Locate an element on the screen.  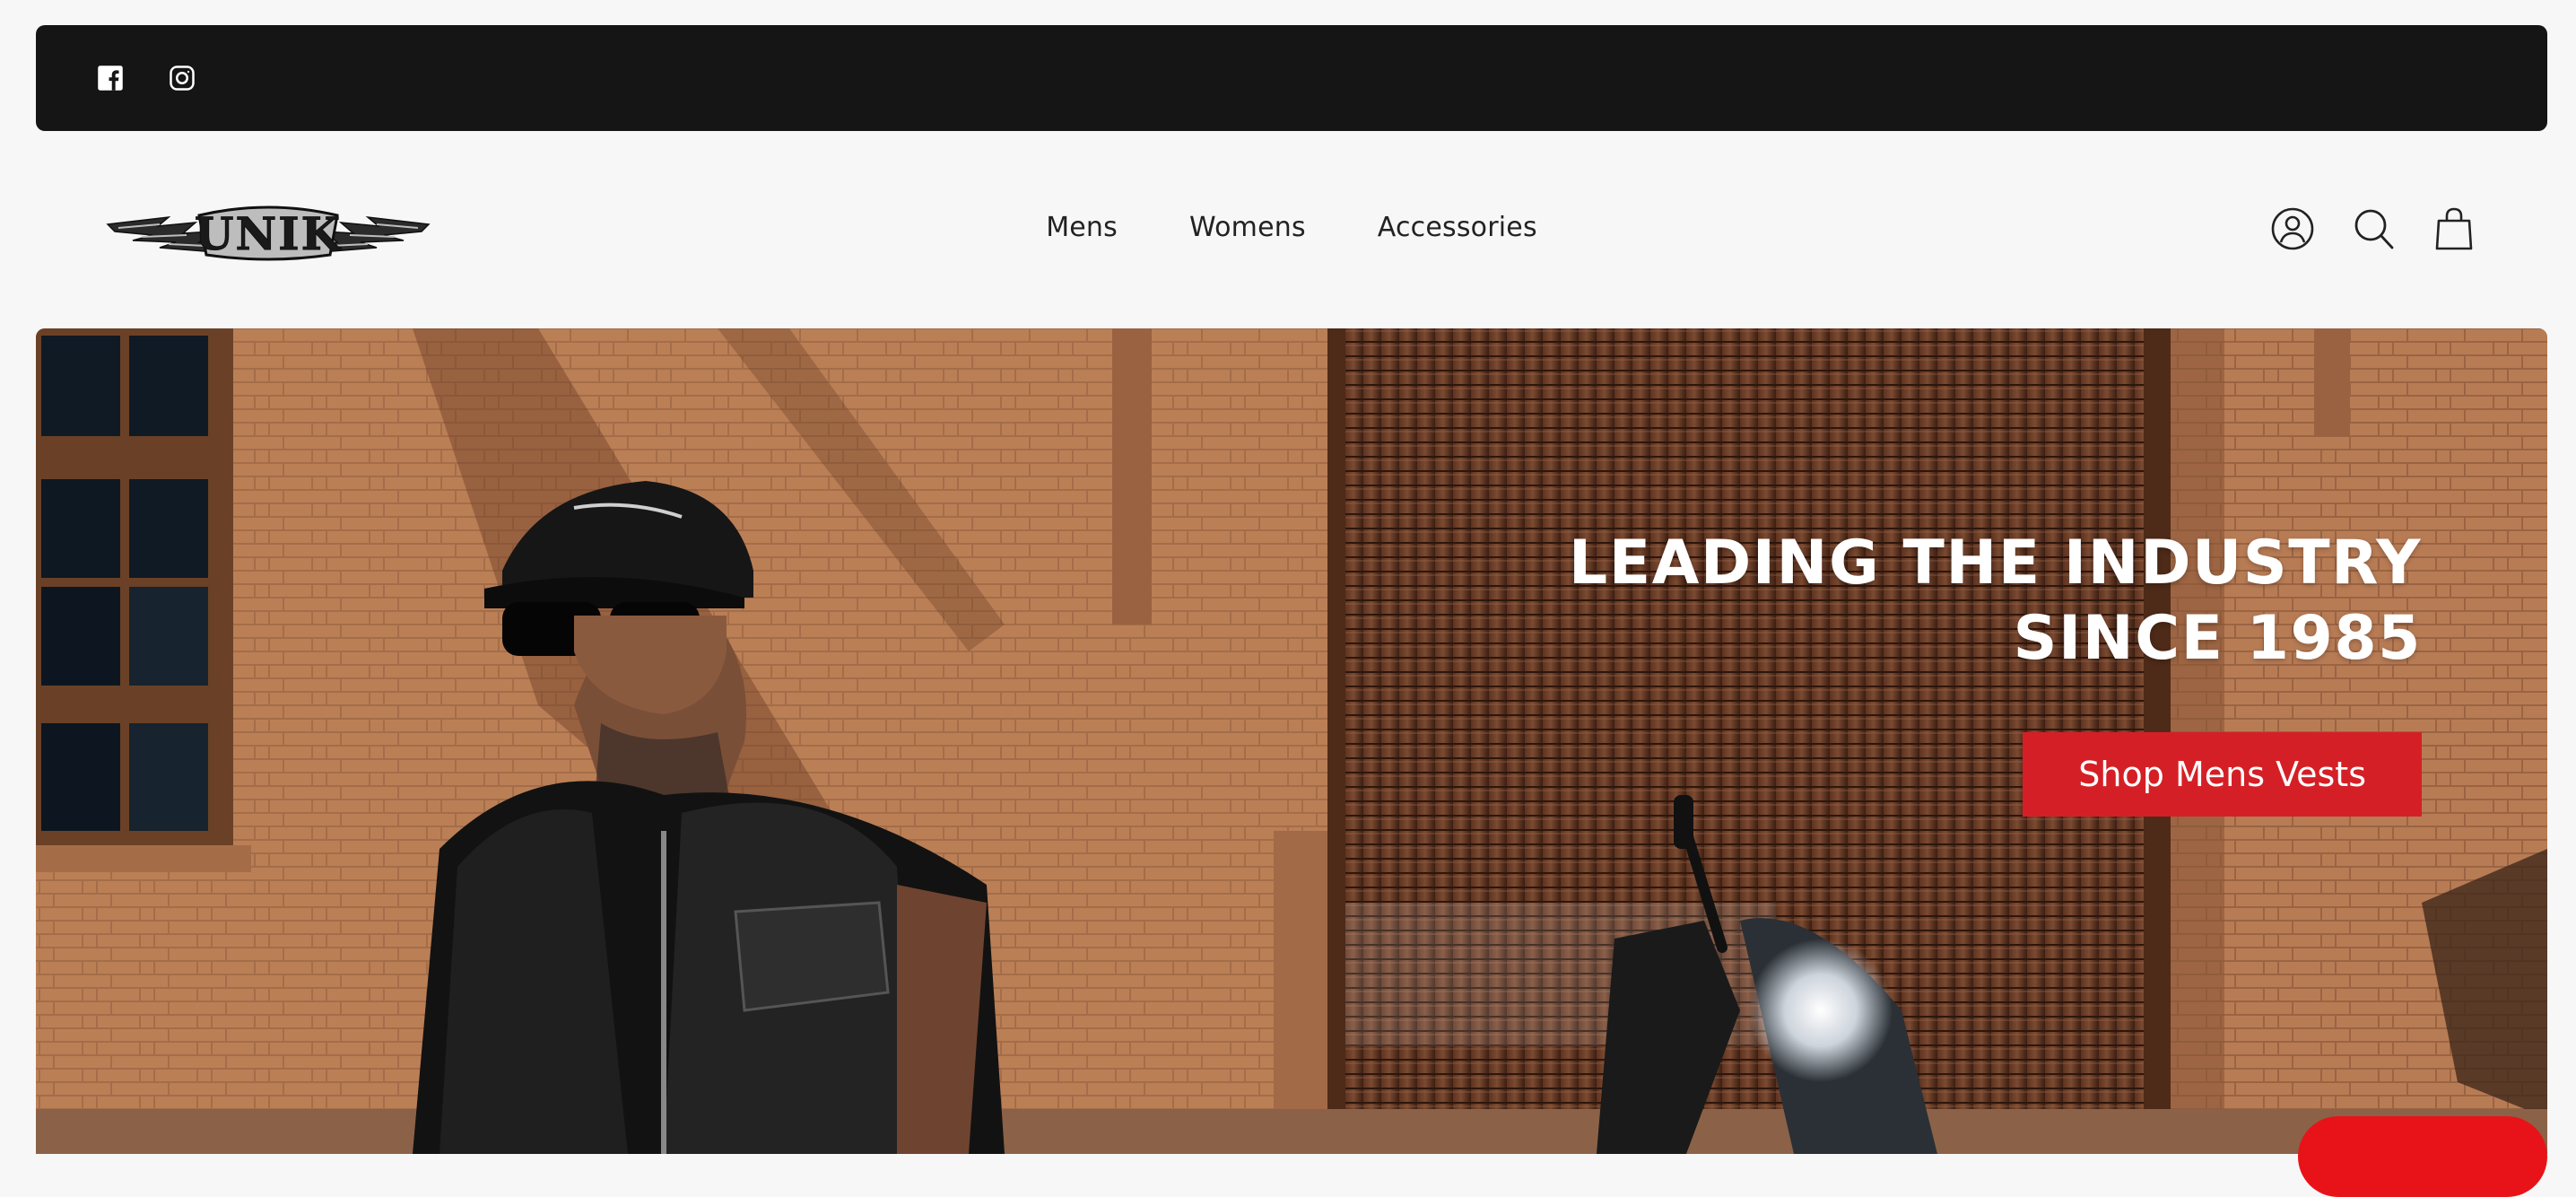
account-icon is located at coordinates (2292, 228).